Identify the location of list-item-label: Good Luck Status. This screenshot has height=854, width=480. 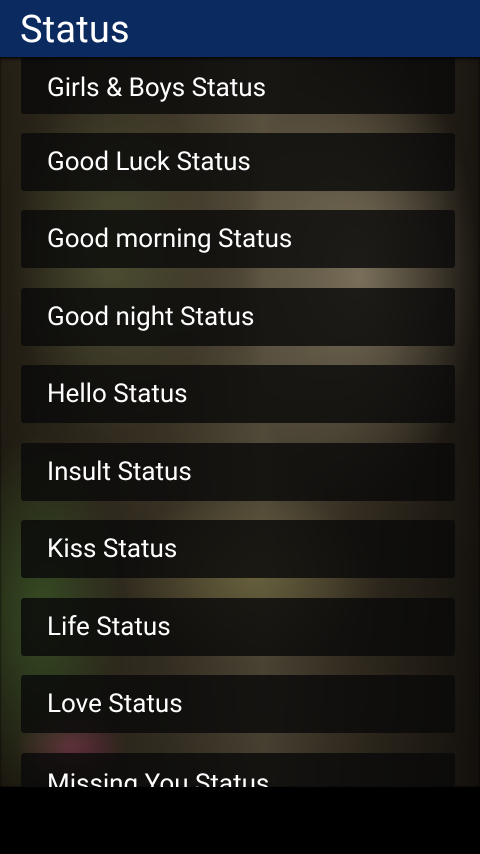
(149, 162).